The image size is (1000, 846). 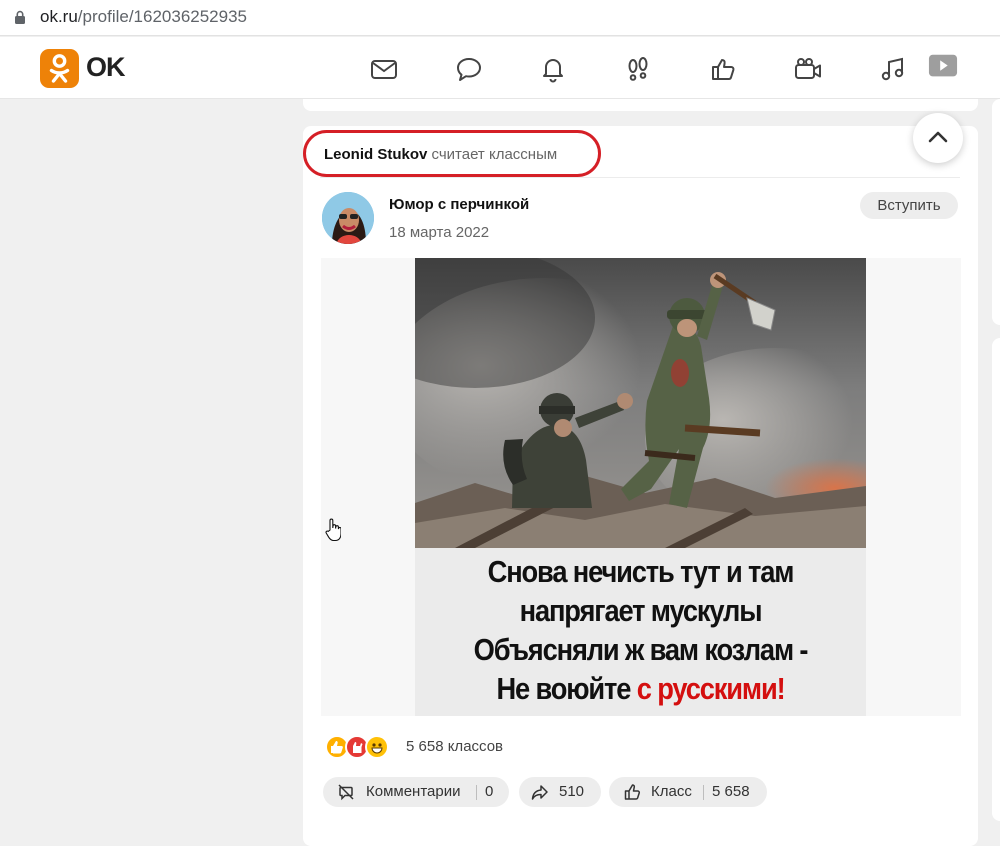 I want to click on like-button: Класс 5 658, so click(x=688, y=792).